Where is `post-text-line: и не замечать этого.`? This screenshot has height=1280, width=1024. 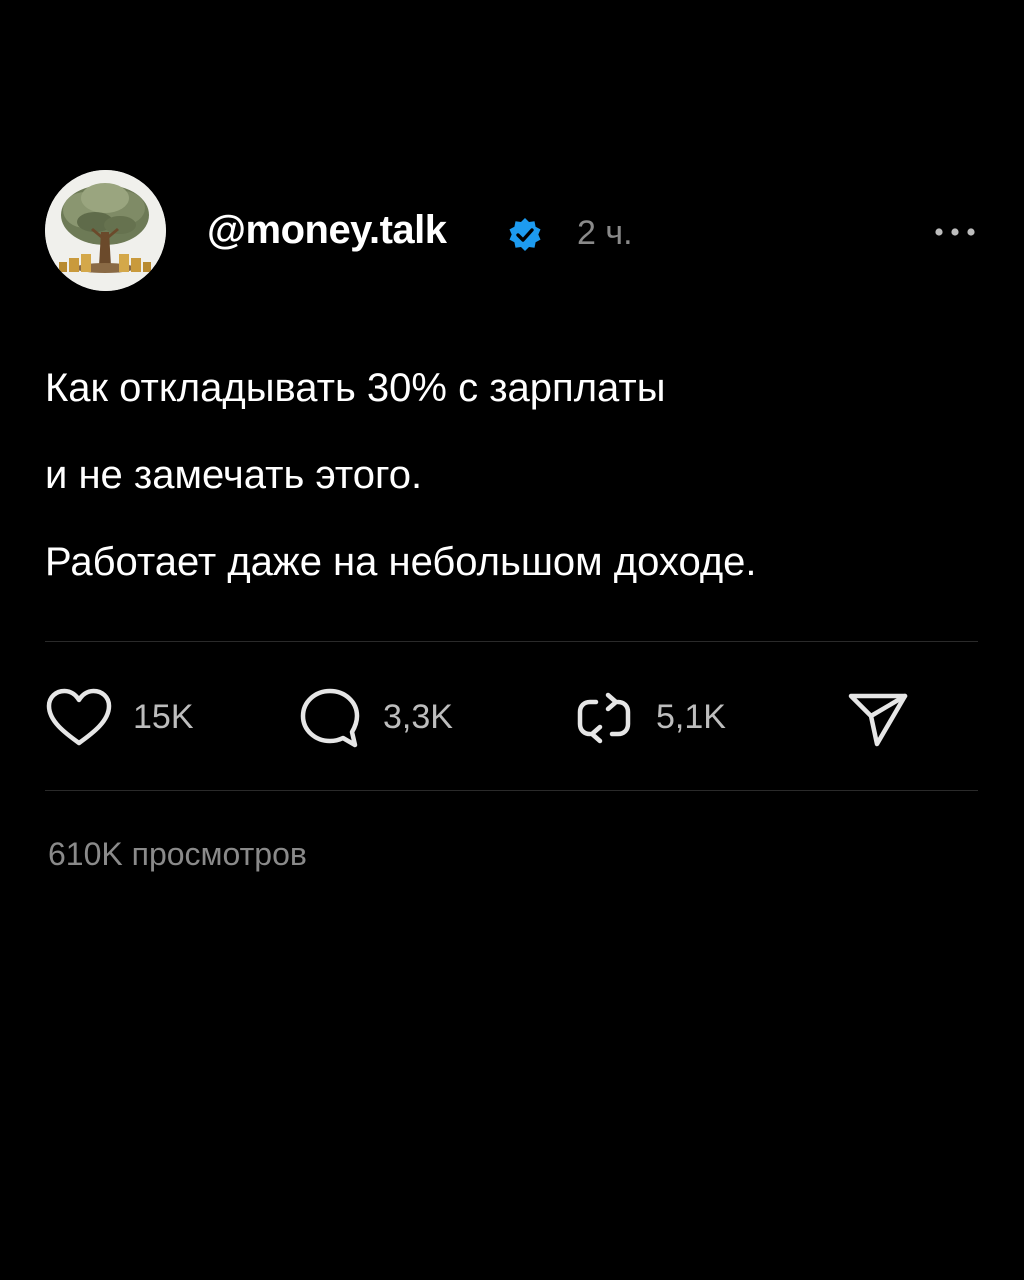
post-text-line: и не замечать этого. is located at coordinates (234, 475).